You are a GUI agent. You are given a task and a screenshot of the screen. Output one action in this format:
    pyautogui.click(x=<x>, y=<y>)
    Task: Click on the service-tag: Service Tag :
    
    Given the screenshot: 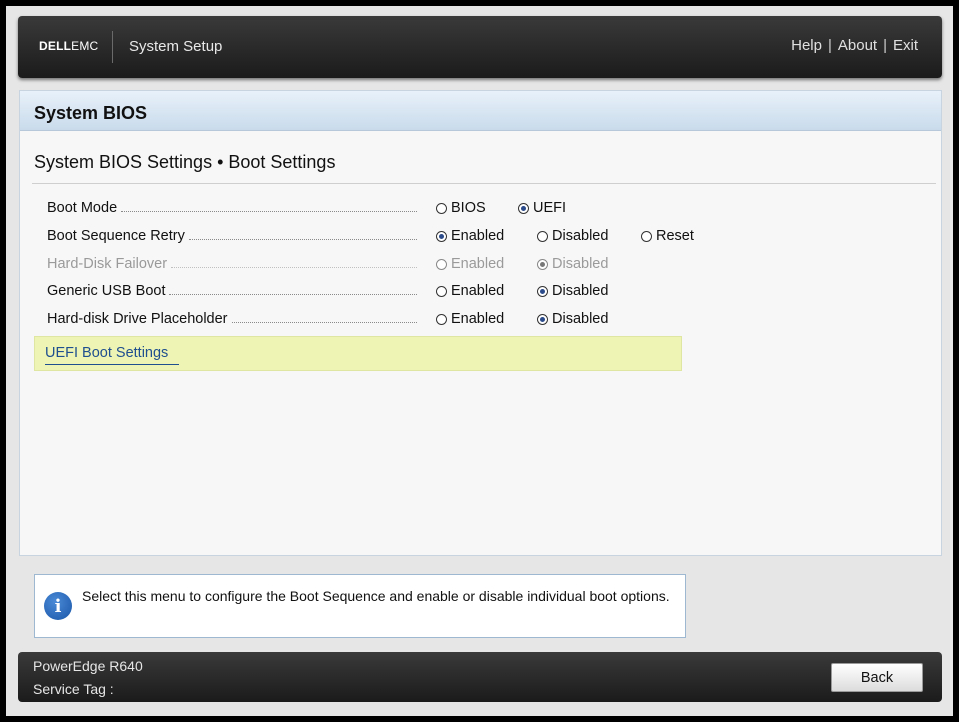 What is the action you would take?
    pyautogui.click(x=73, y=689)
    